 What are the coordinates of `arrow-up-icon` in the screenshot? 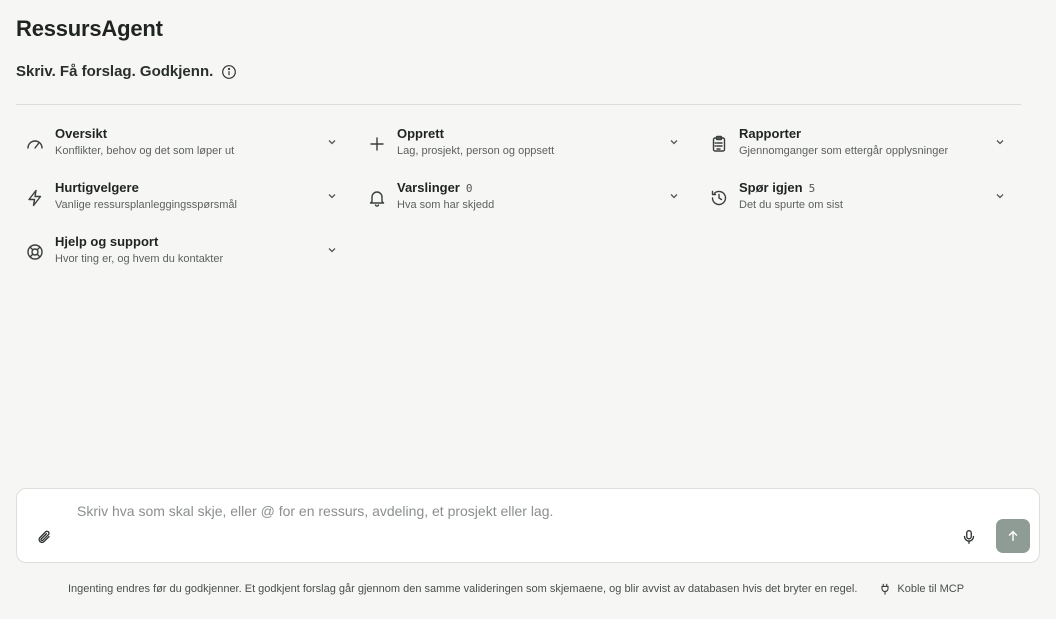 It's located at (1013, 536).